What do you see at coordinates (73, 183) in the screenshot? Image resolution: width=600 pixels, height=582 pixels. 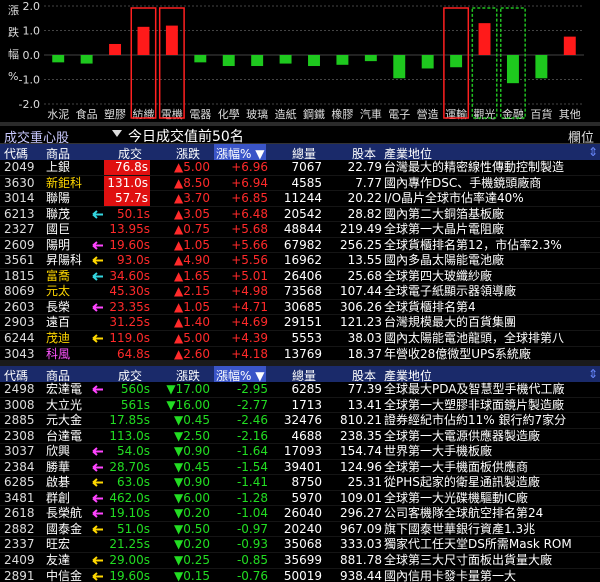 I see `stock-name: 新鉅科` at bounding box center [73, 183].